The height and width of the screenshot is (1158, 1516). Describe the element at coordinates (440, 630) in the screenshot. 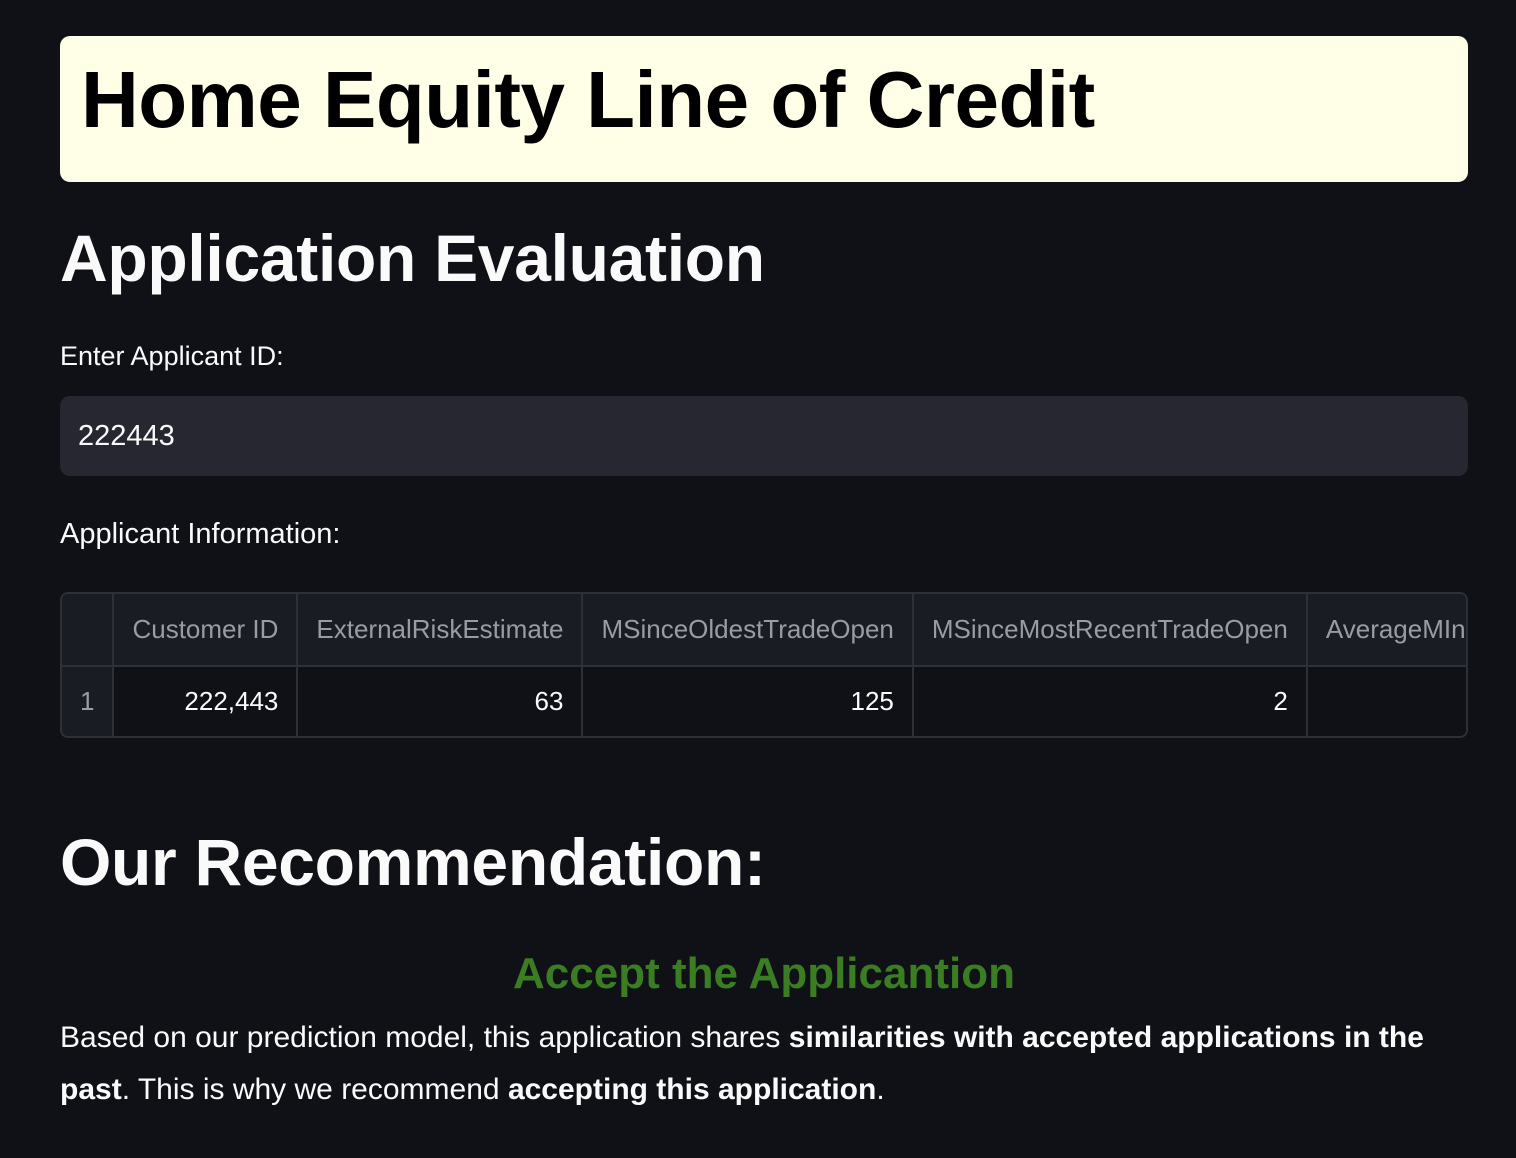

I see `column-header-external-risk-estimate: ExternalRiskEstimate` at that location.